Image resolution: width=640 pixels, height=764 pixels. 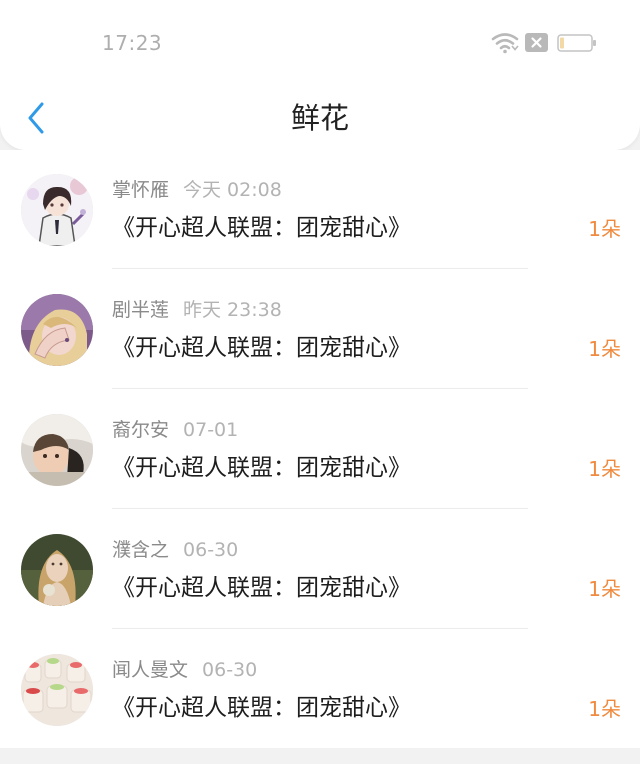 I want to click on user-name: 裔尔安, so click(x=141, y=430).